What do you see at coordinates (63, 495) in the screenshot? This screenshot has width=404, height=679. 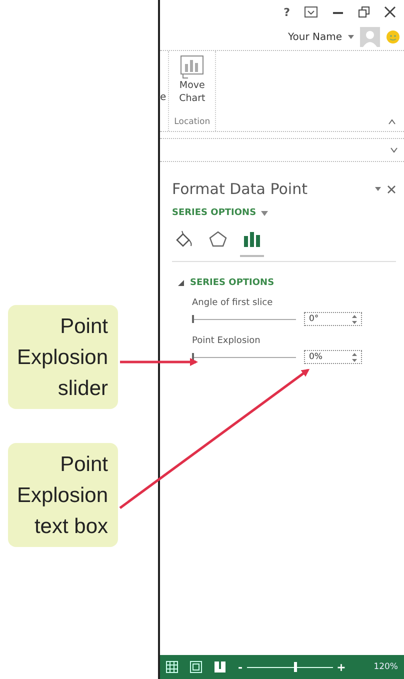 I see `callout-label: Point Explosion text box` at bounding box center [63, 495].